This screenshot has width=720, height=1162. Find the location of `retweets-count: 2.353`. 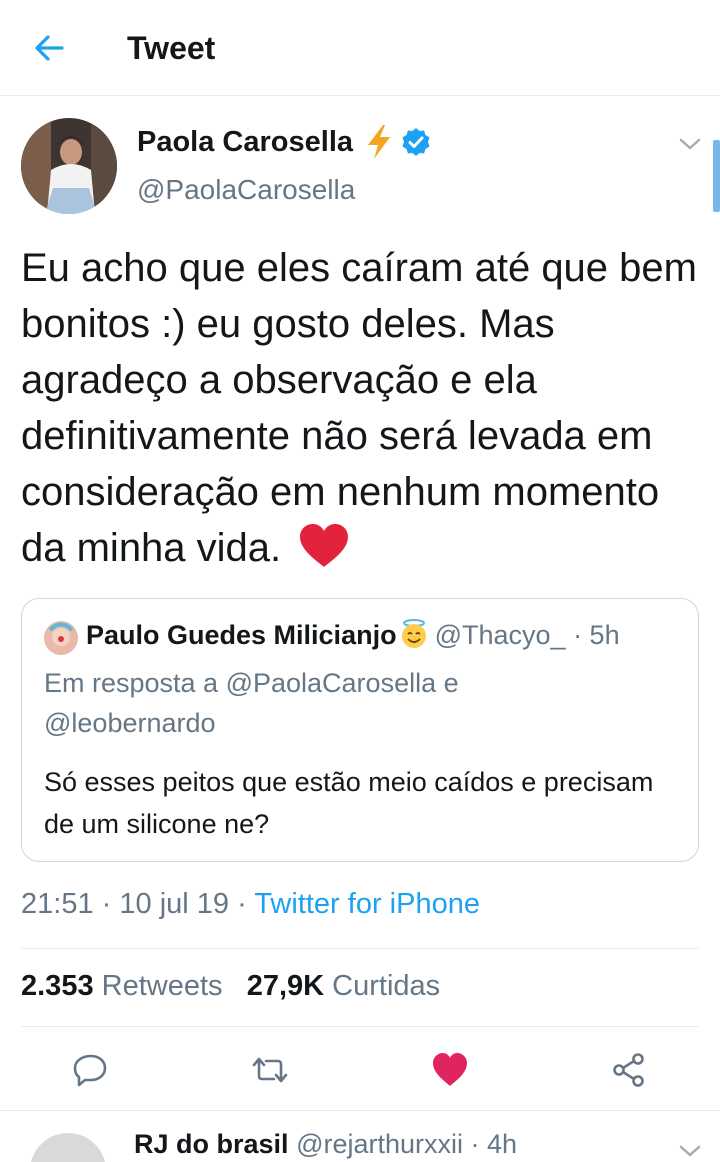

retweets-count: 2.353 is located at coordinates (57, 986).